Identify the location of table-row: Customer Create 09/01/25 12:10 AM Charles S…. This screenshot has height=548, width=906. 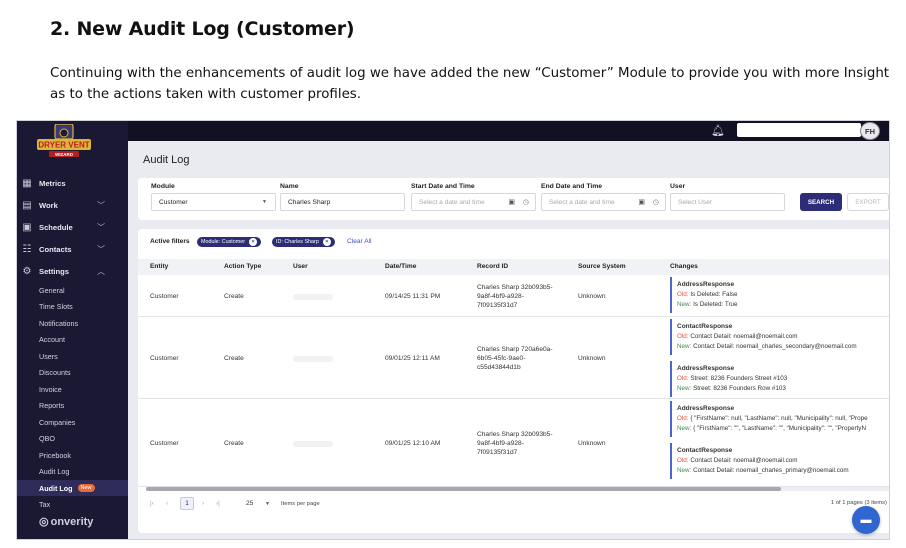
(513, 443).